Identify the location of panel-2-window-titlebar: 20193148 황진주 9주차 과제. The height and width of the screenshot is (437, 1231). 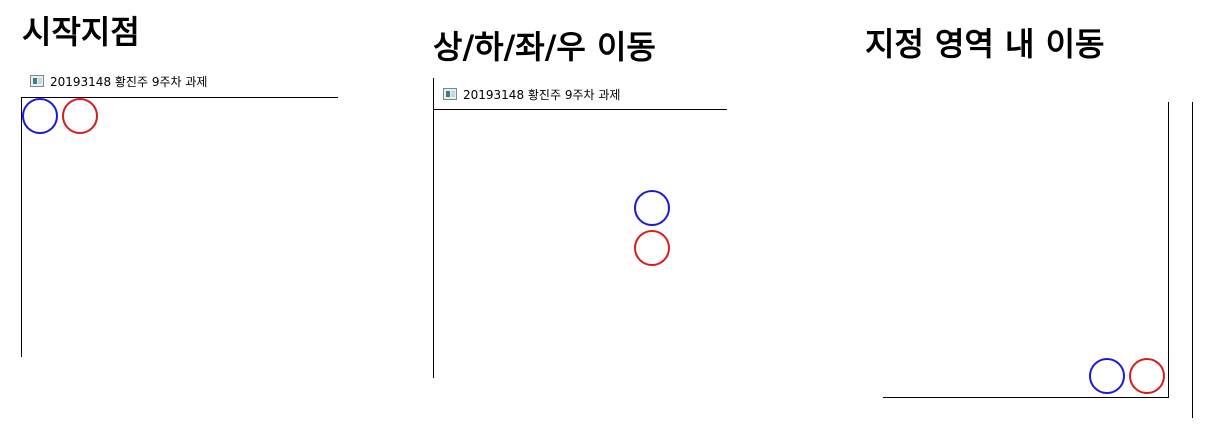
(531, 94).